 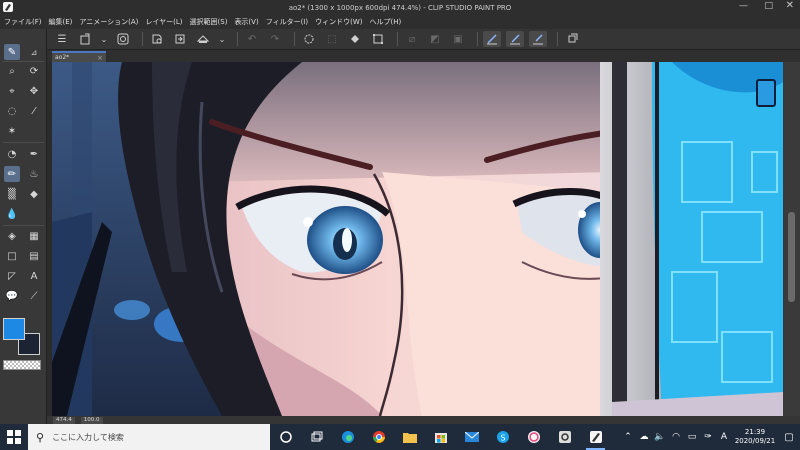 I want to click on pen-nib-tool-icon: ✒, so click(x=34, y=154).